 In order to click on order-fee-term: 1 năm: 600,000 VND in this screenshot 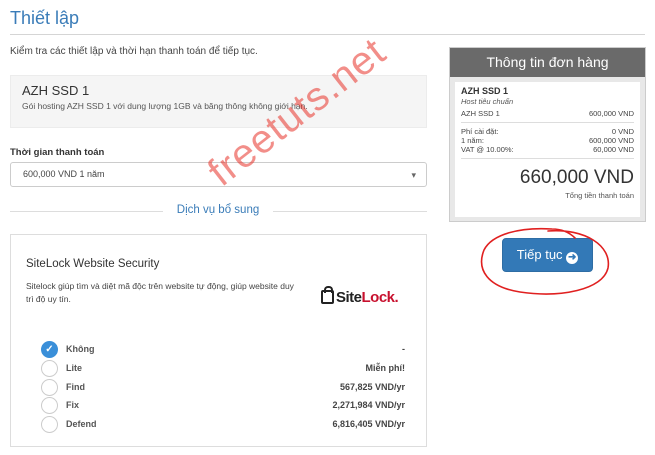, I will do `click(547, 140)`.